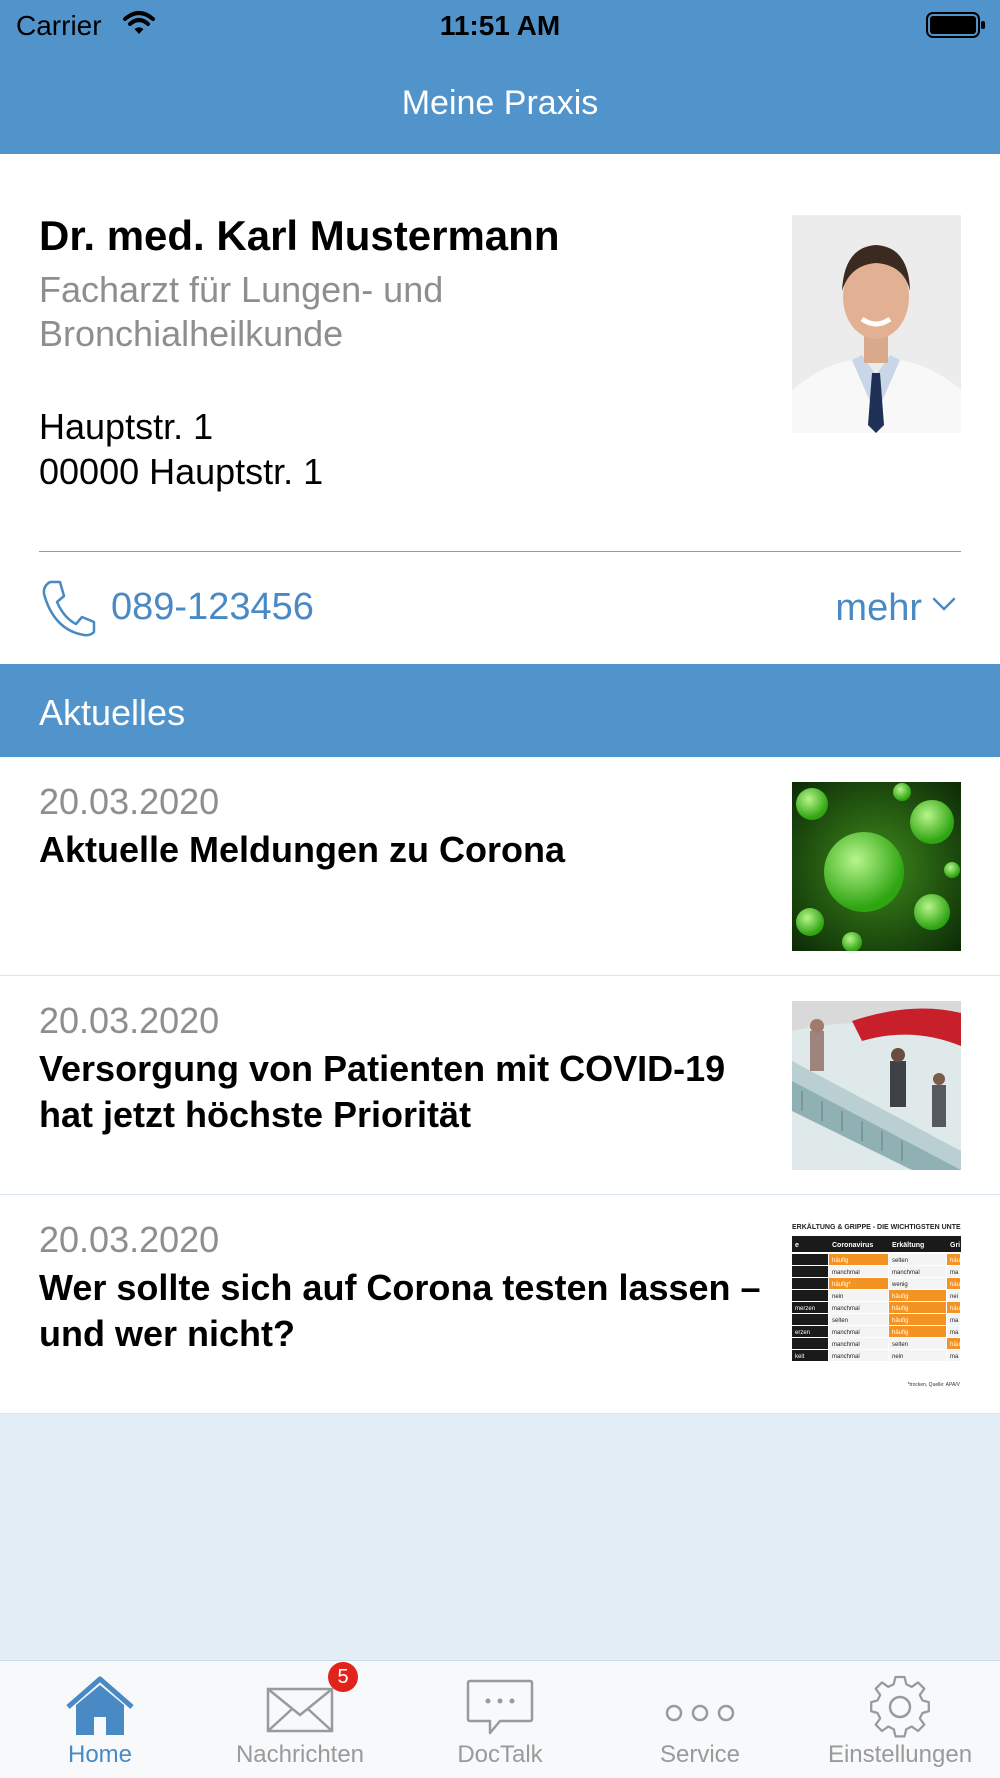 This screenshot has height=1778, width=1000. I want to click on envelope-icon, so click(300, 1710).